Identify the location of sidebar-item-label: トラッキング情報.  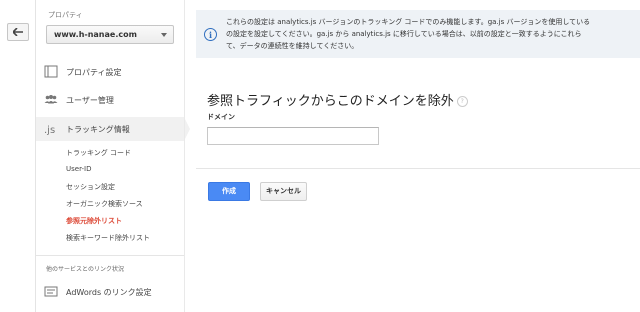
(98, 129).